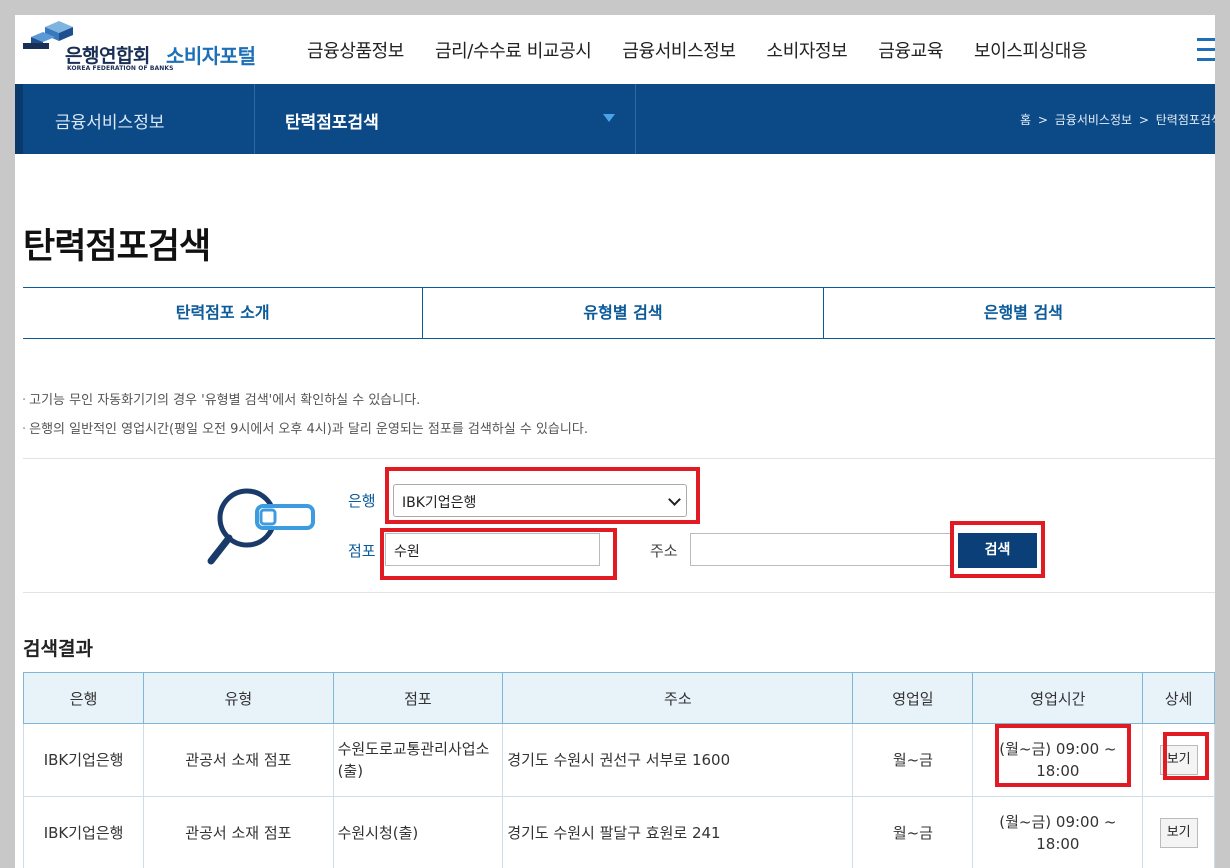 Image resolution: width=1230 pixels, height=868 pixels. Describe the element at coordinates (19, 119) in the screenshot. I see `subnav-shade-left` at that location.